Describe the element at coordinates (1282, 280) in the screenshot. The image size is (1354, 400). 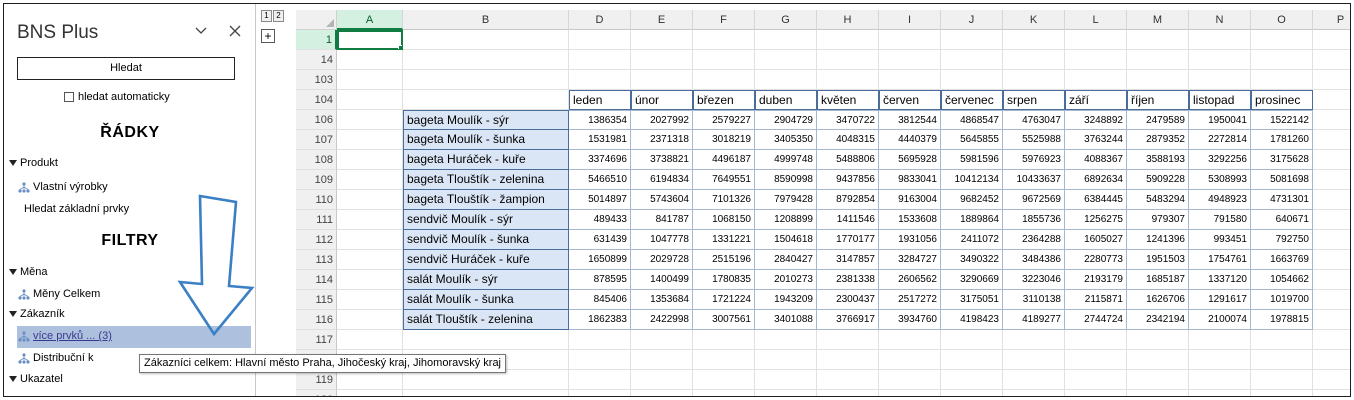
I see `value-cell: 1054662` at that location.